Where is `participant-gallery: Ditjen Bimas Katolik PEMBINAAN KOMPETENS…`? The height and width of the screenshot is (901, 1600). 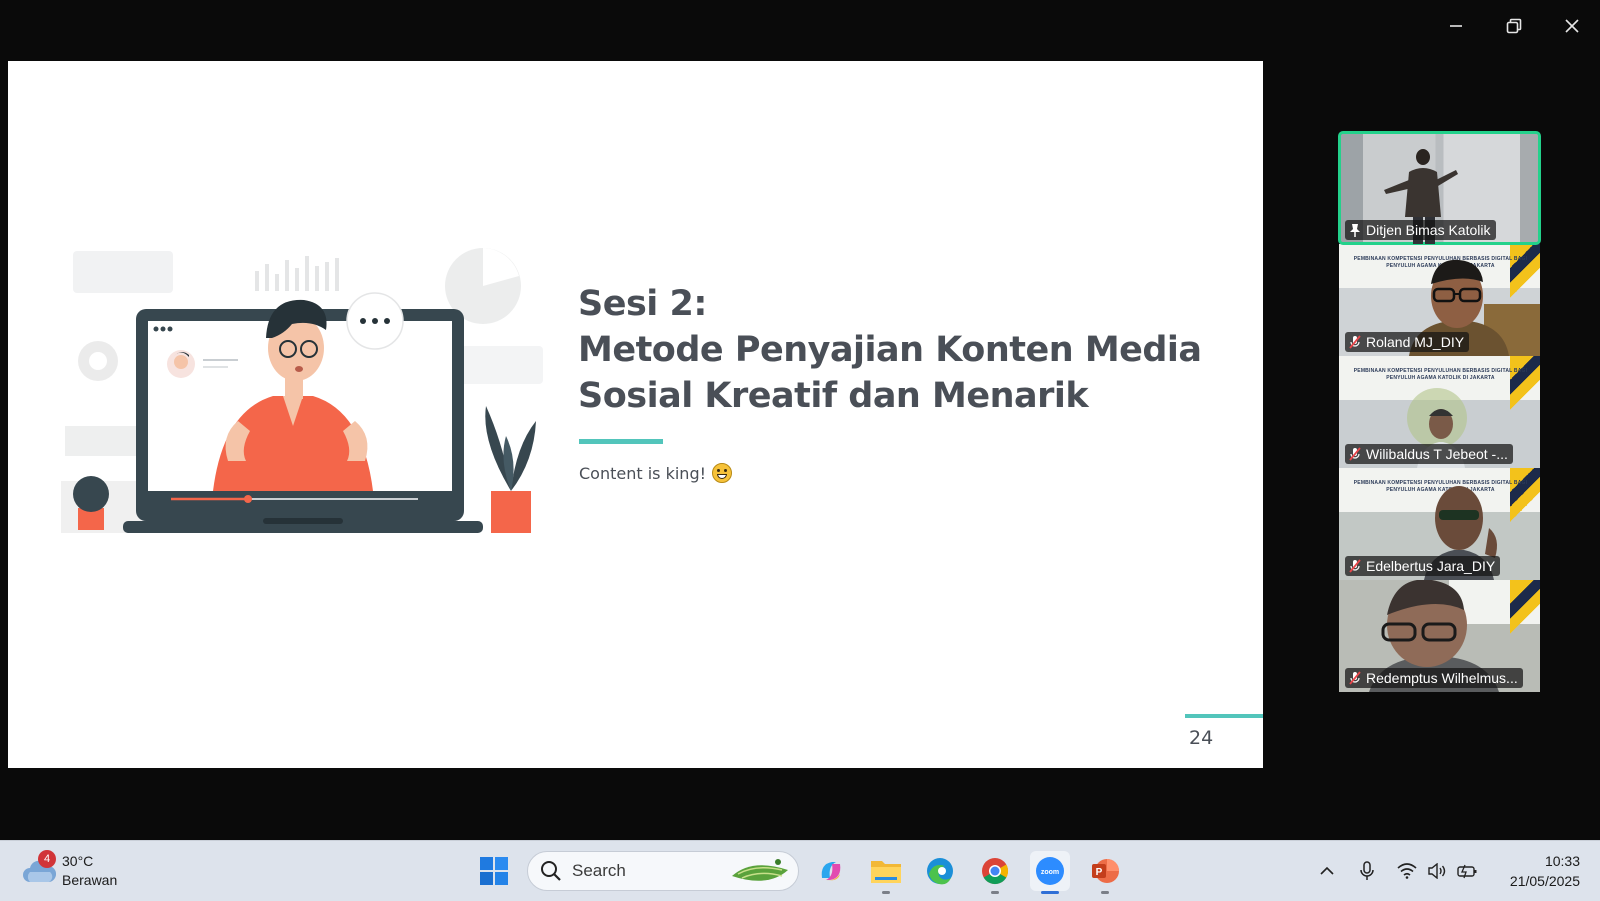 participant-gallery: Ditjen Bimas Katolik PEMBINAAN KOMPETENS… is located at coordinates (1439, 411).